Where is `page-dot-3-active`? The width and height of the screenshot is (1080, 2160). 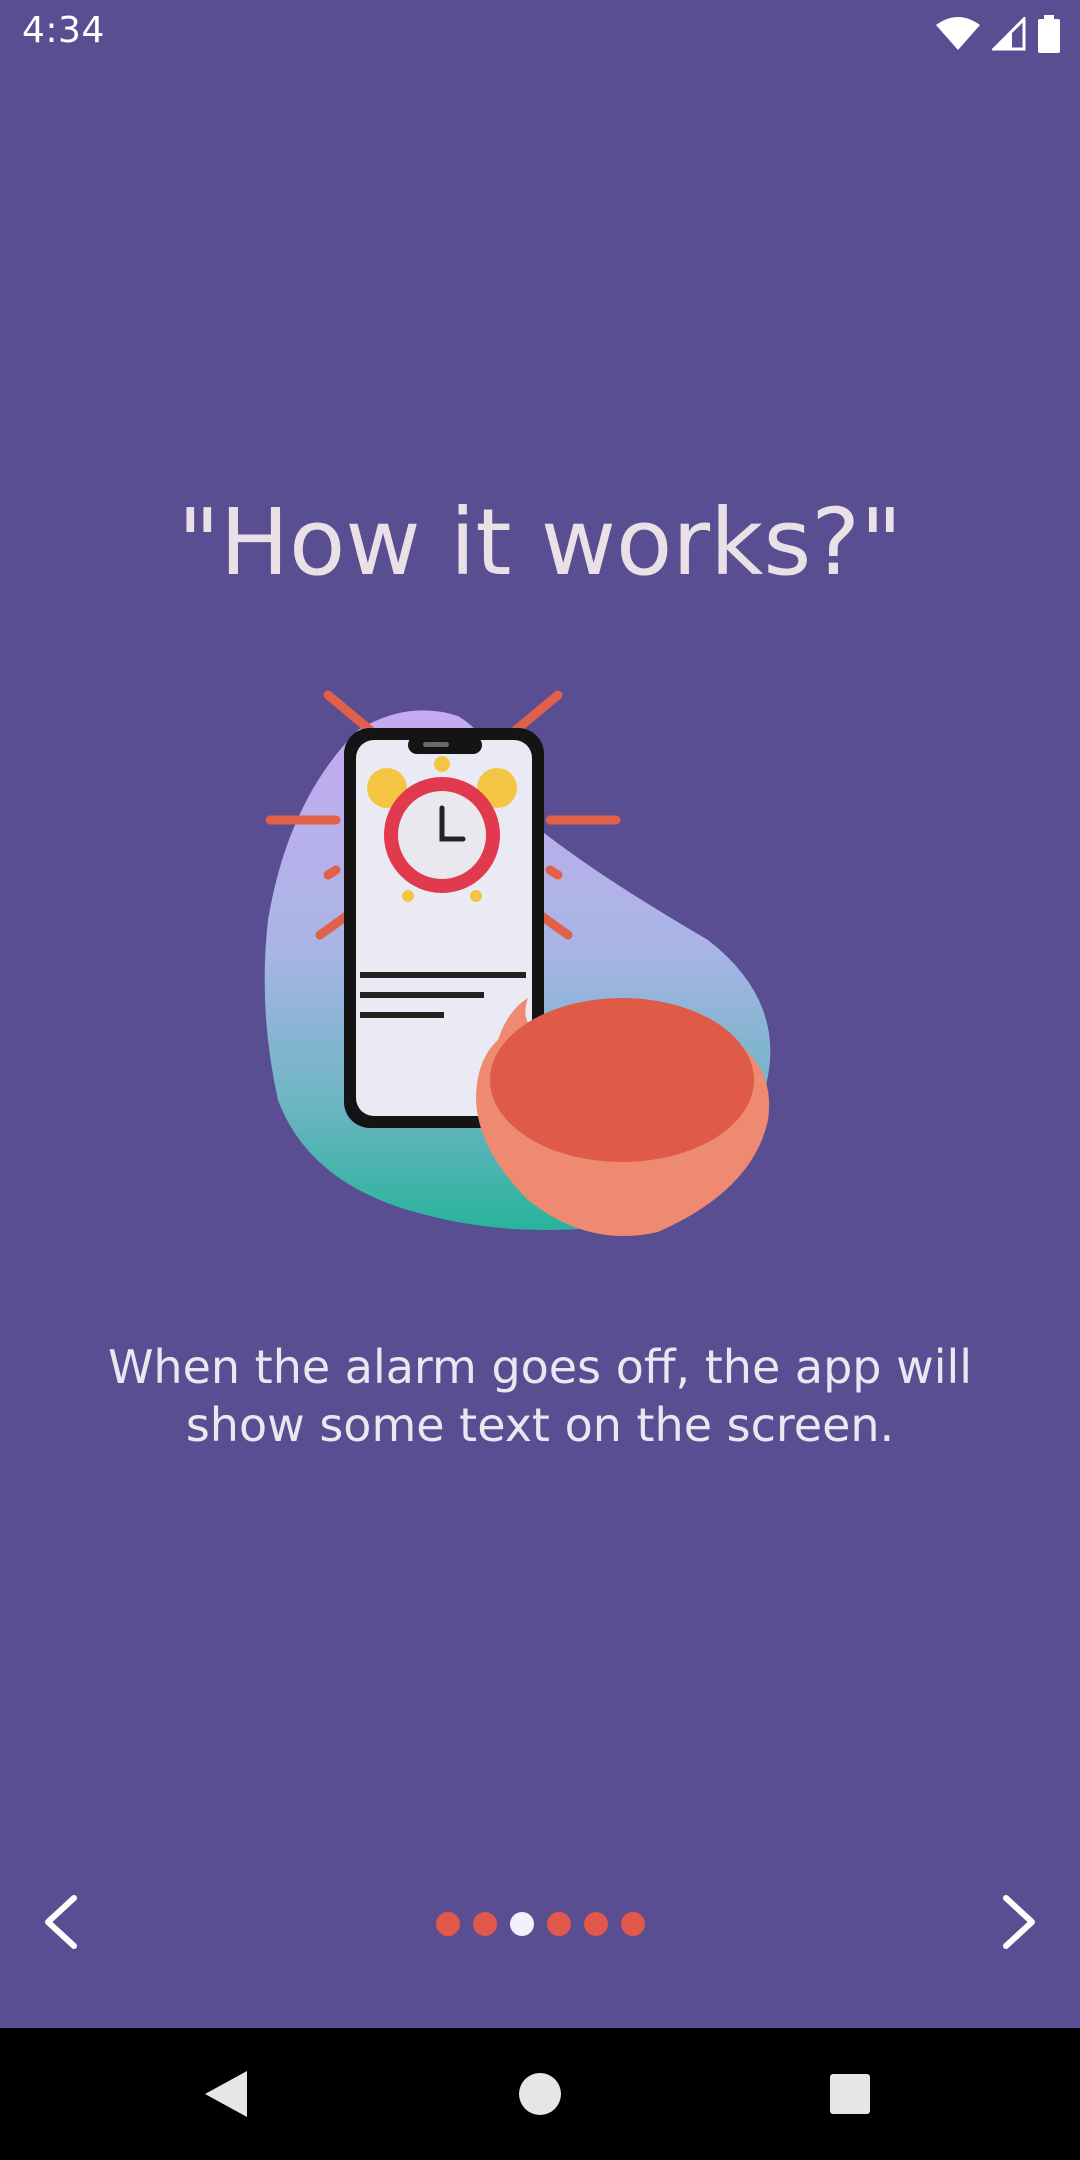
page-dot-3-active is located at coordinates (521, 1924).